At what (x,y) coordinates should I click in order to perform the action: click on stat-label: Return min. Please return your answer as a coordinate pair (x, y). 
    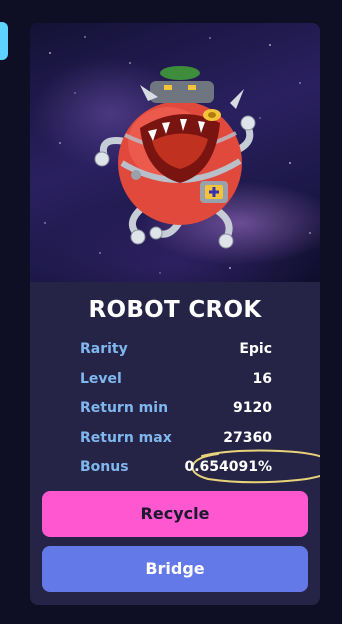
    Looking at the image, I should click on (124, 408).